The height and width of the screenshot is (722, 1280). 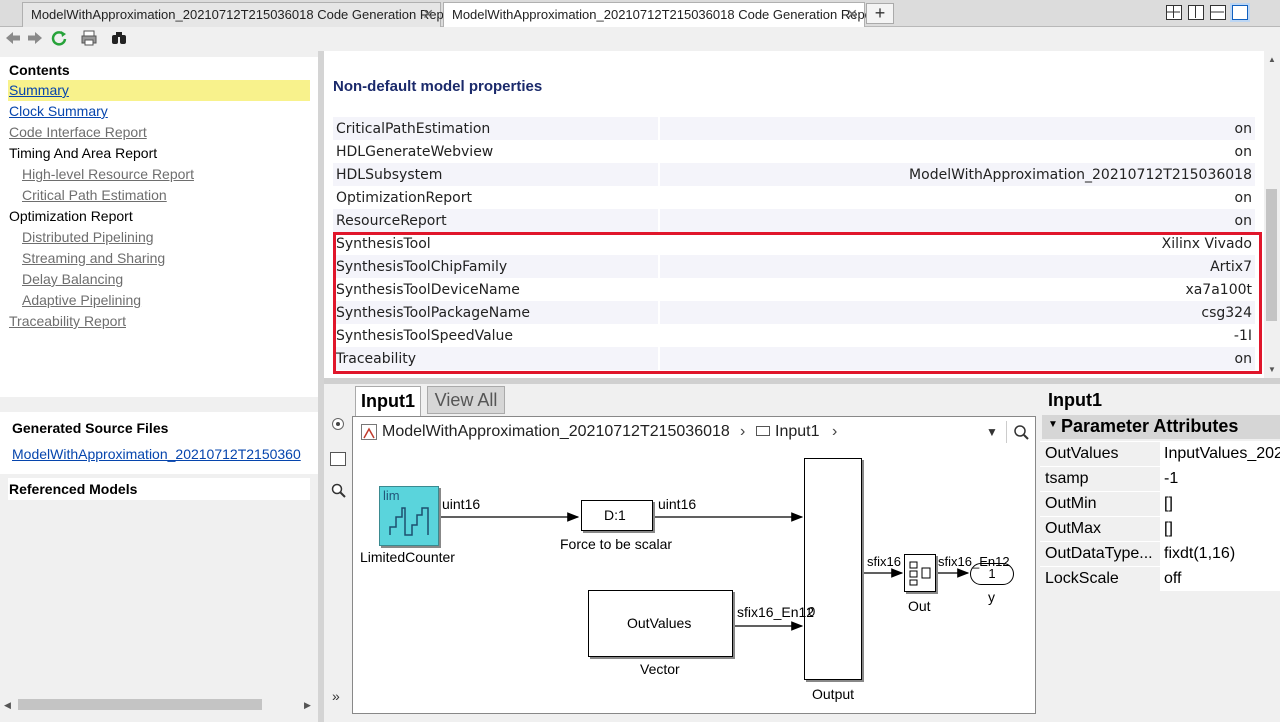 I want to click on print-icon, so click(x=89, y=40).